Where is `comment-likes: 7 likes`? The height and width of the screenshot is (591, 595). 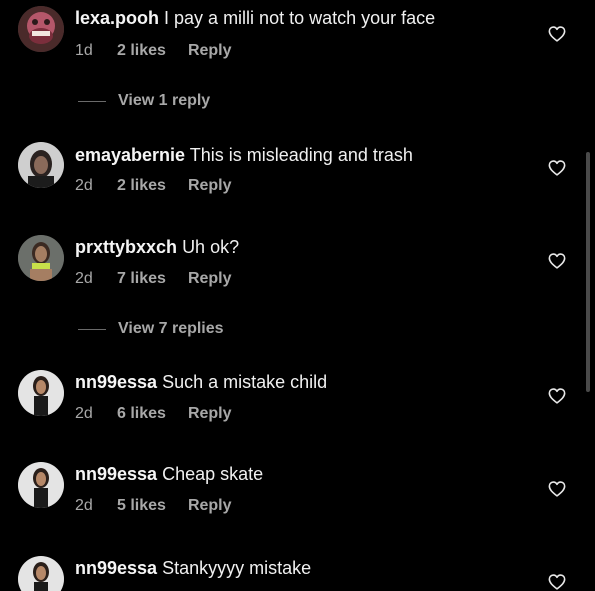 comment-likes: 7 likes is located at coordinates (141, 279).